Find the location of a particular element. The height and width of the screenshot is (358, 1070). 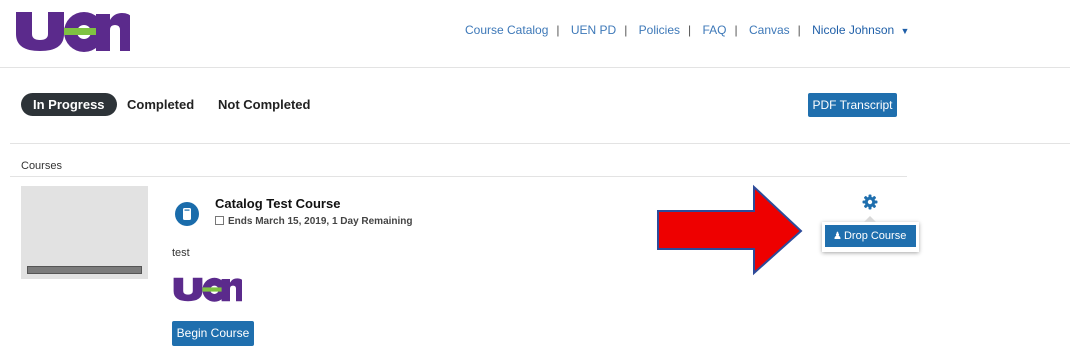

uen-small-logo-graphic is located at coordinates (209, 289).